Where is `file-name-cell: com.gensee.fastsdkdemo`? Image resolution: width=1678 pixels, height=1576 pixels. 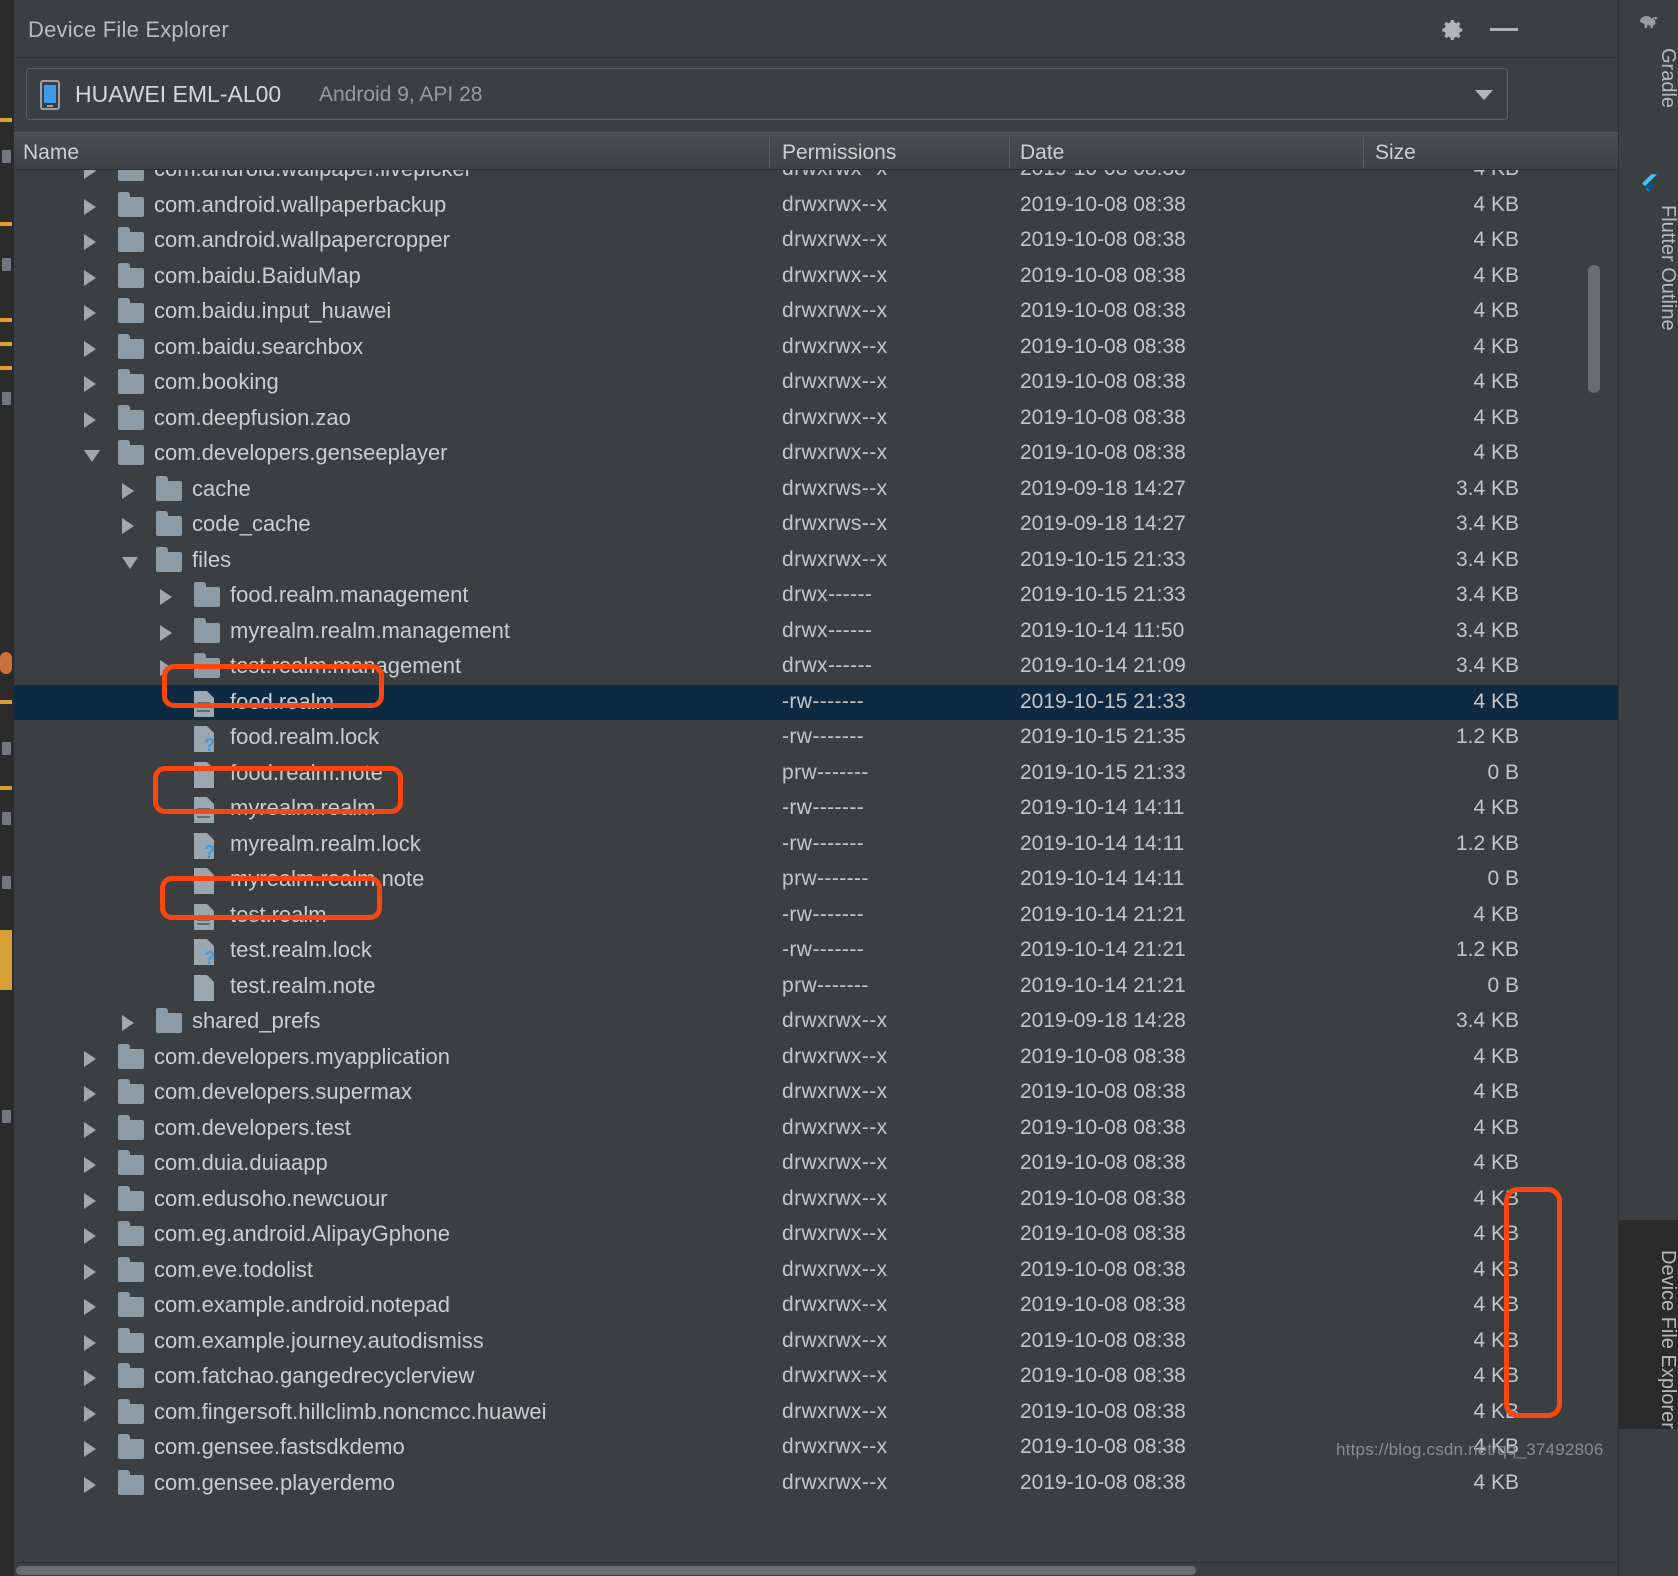 file-name-cell: com.gensee.fastsdkdemo is located at coordinates (279, 1446).